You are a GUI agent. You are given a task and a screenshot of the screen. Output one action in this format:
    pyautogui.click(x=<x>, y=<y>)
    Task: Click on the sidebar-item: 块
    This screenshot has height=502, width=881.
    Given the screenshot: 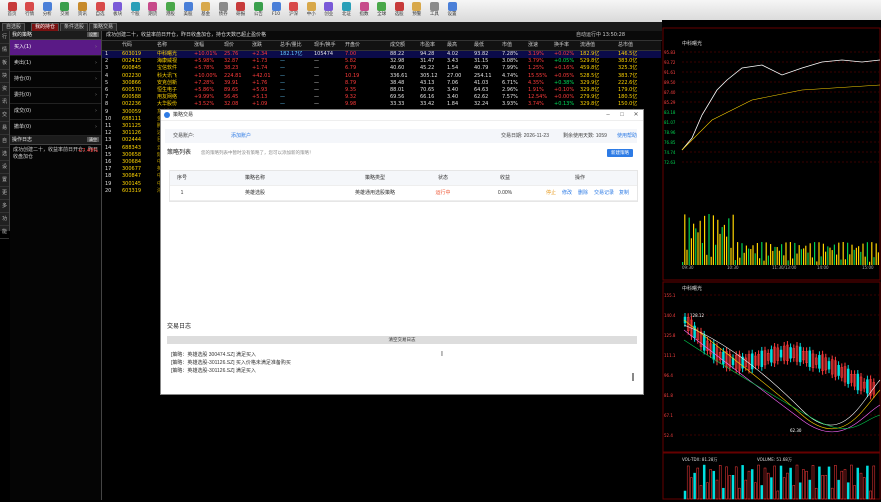 What is the action you would take?
    pyautogui.click(x=4, y=76)
    